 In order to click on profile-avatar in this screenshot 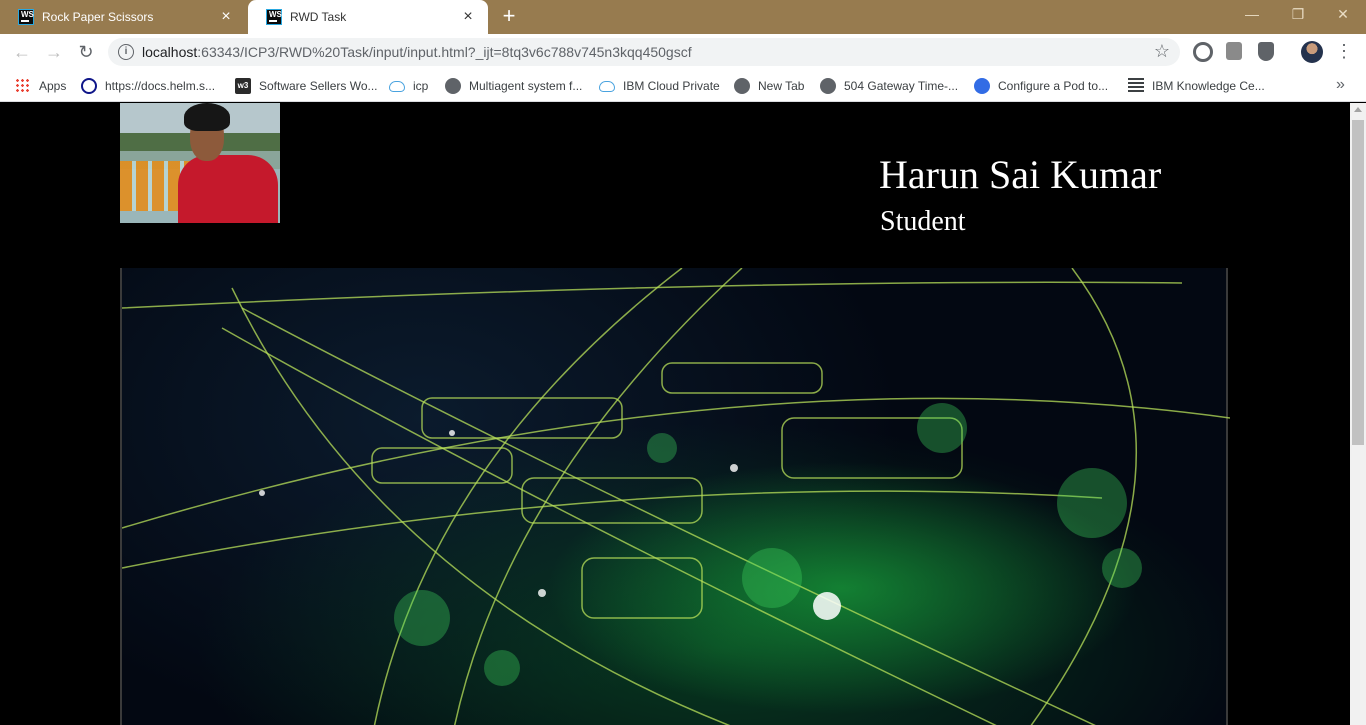, I will do `click(1312, 52)`.